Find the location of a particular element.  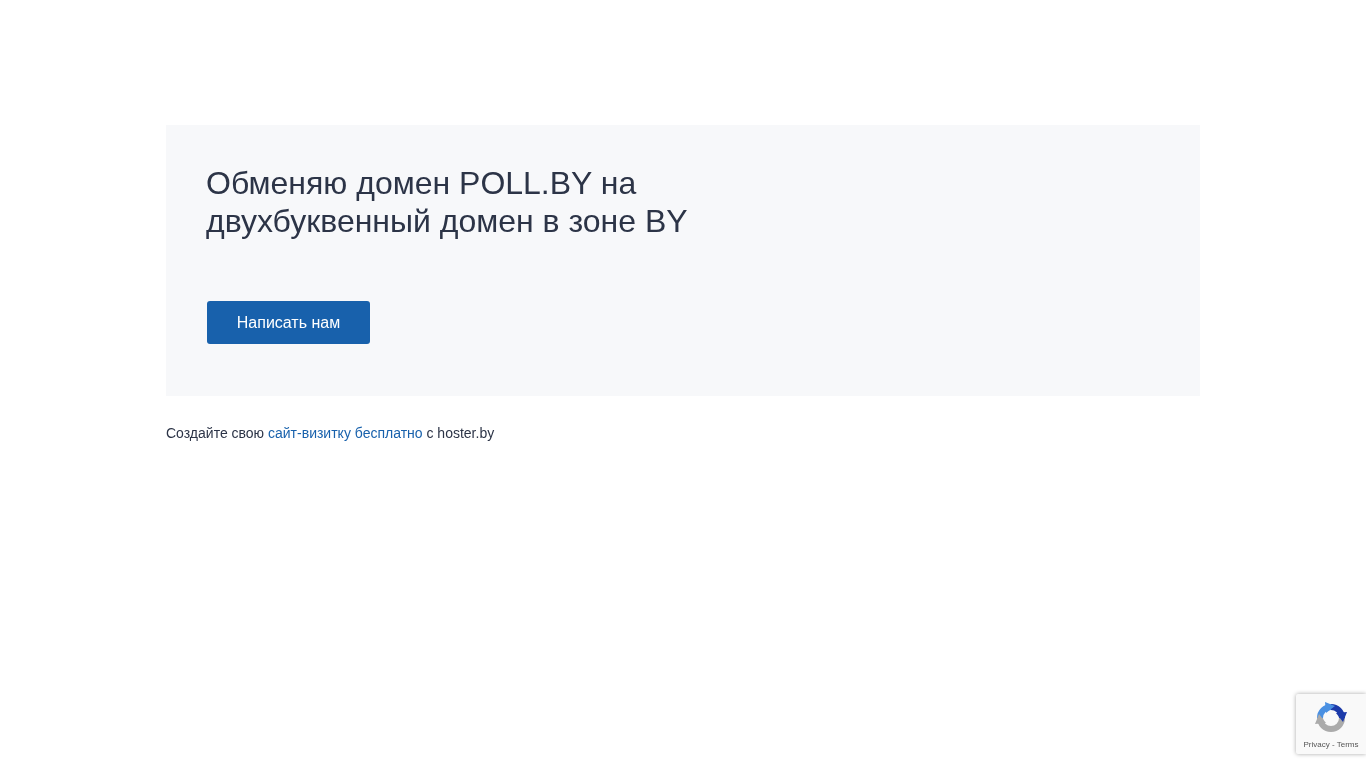

free-site-link: сайт-визитку бесплатно is located at coordinates (345, 433).